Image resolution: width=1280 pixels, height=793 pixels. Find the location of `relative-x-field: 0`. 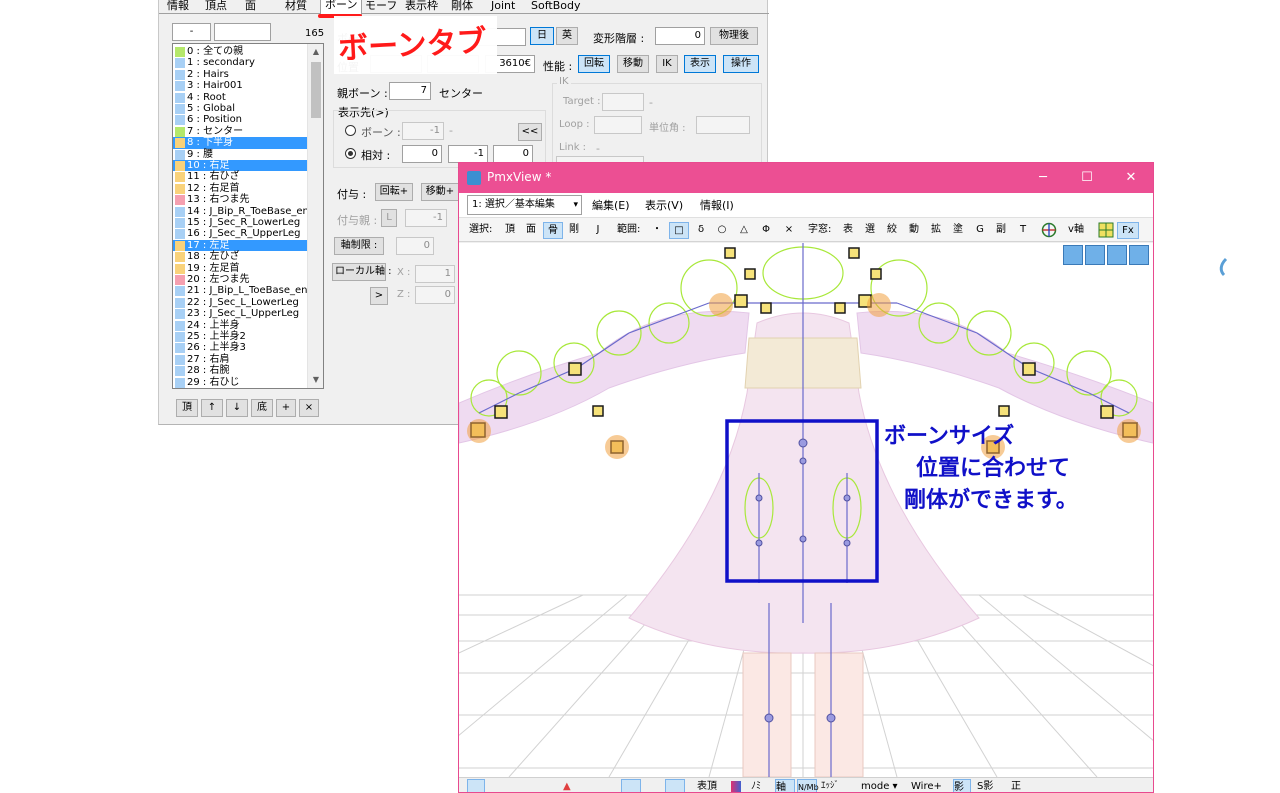

relative-x-field: 0 is located at coordinates (422, 154).